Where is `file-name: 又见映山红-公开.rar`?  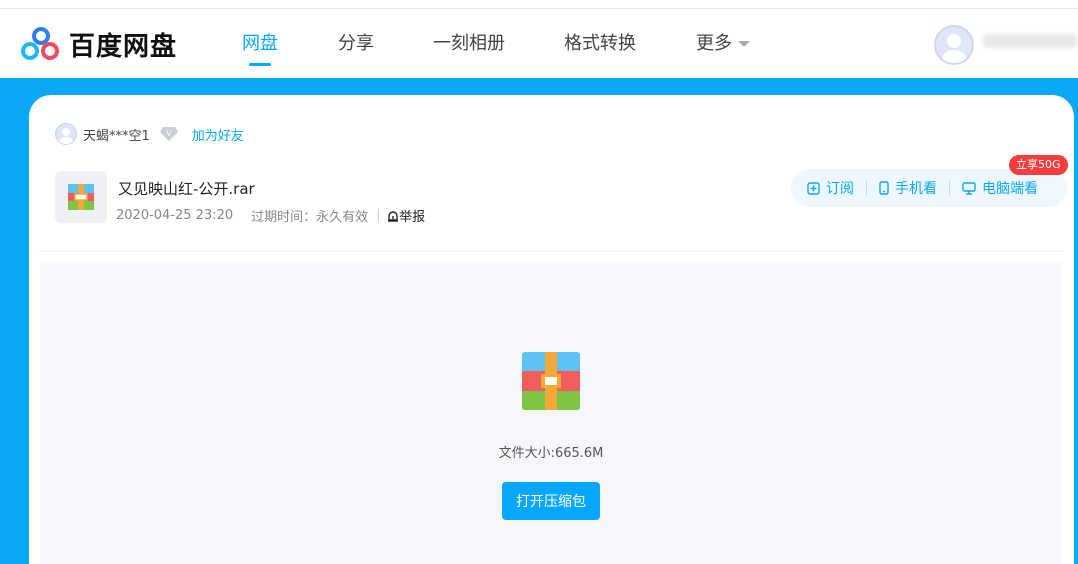 file-name: 又见映山红-公开.rar is located at coordinates (186, 189).